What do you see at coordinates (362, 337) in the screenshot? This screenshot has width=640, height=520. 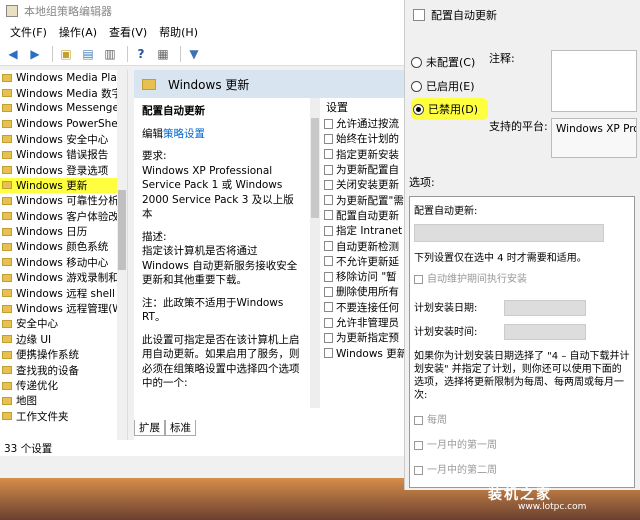 I see `setting-item: 为更新指定预` at bounding box center [362, 337].